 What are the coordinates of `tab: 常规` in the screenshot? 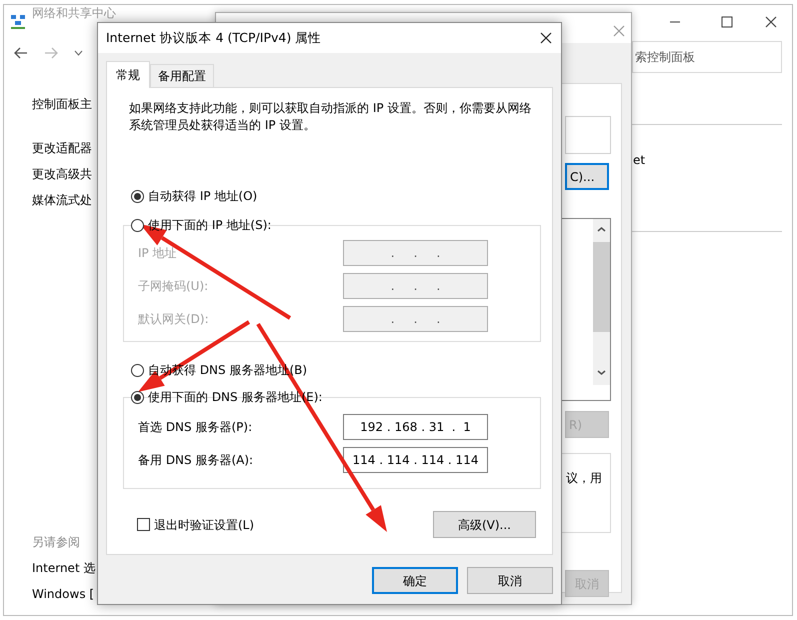 It's located at (128, 74).